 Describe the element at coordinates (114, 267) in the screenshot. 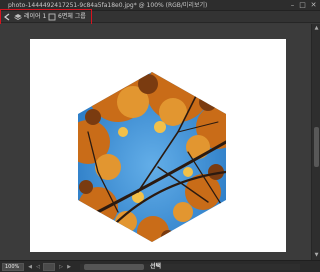

I see `horizontal-scroll-thumb` at that location.